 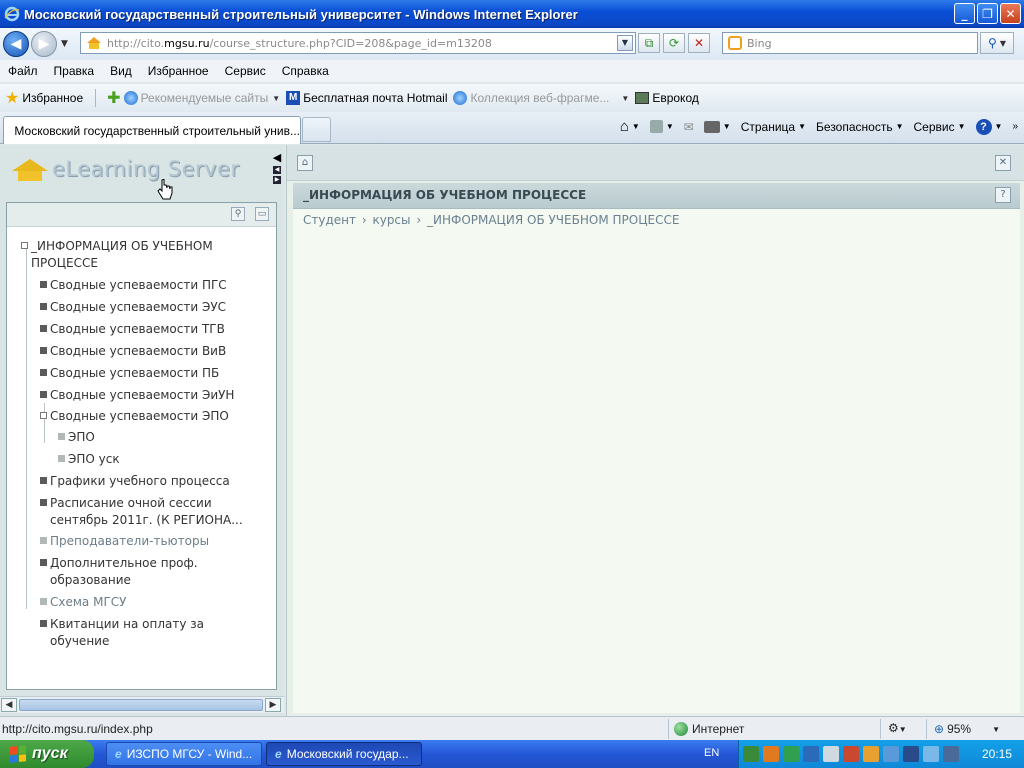 I want to click on back-button: ◀, so click(x=16, y=44).